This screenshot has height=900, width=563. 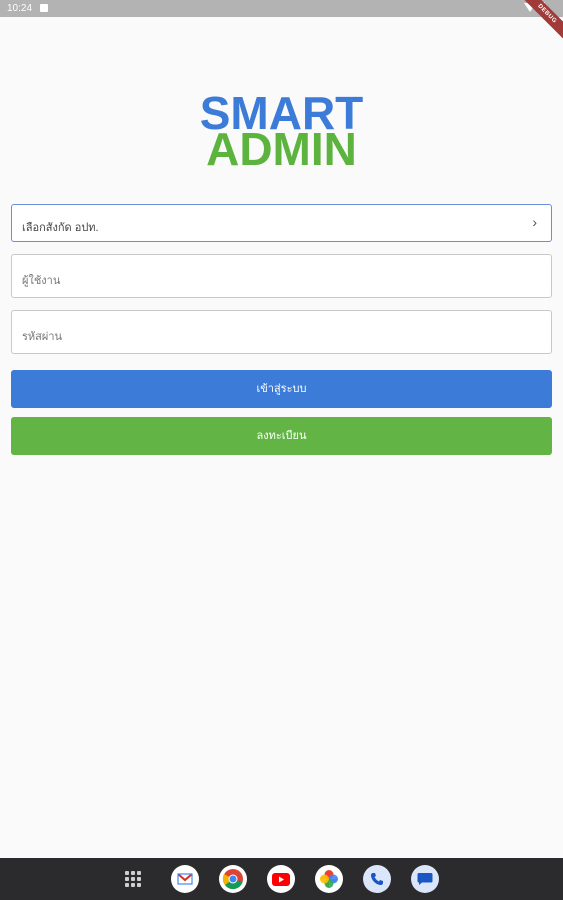 I want to click on gmail-icon, so click(x=184, y=879).